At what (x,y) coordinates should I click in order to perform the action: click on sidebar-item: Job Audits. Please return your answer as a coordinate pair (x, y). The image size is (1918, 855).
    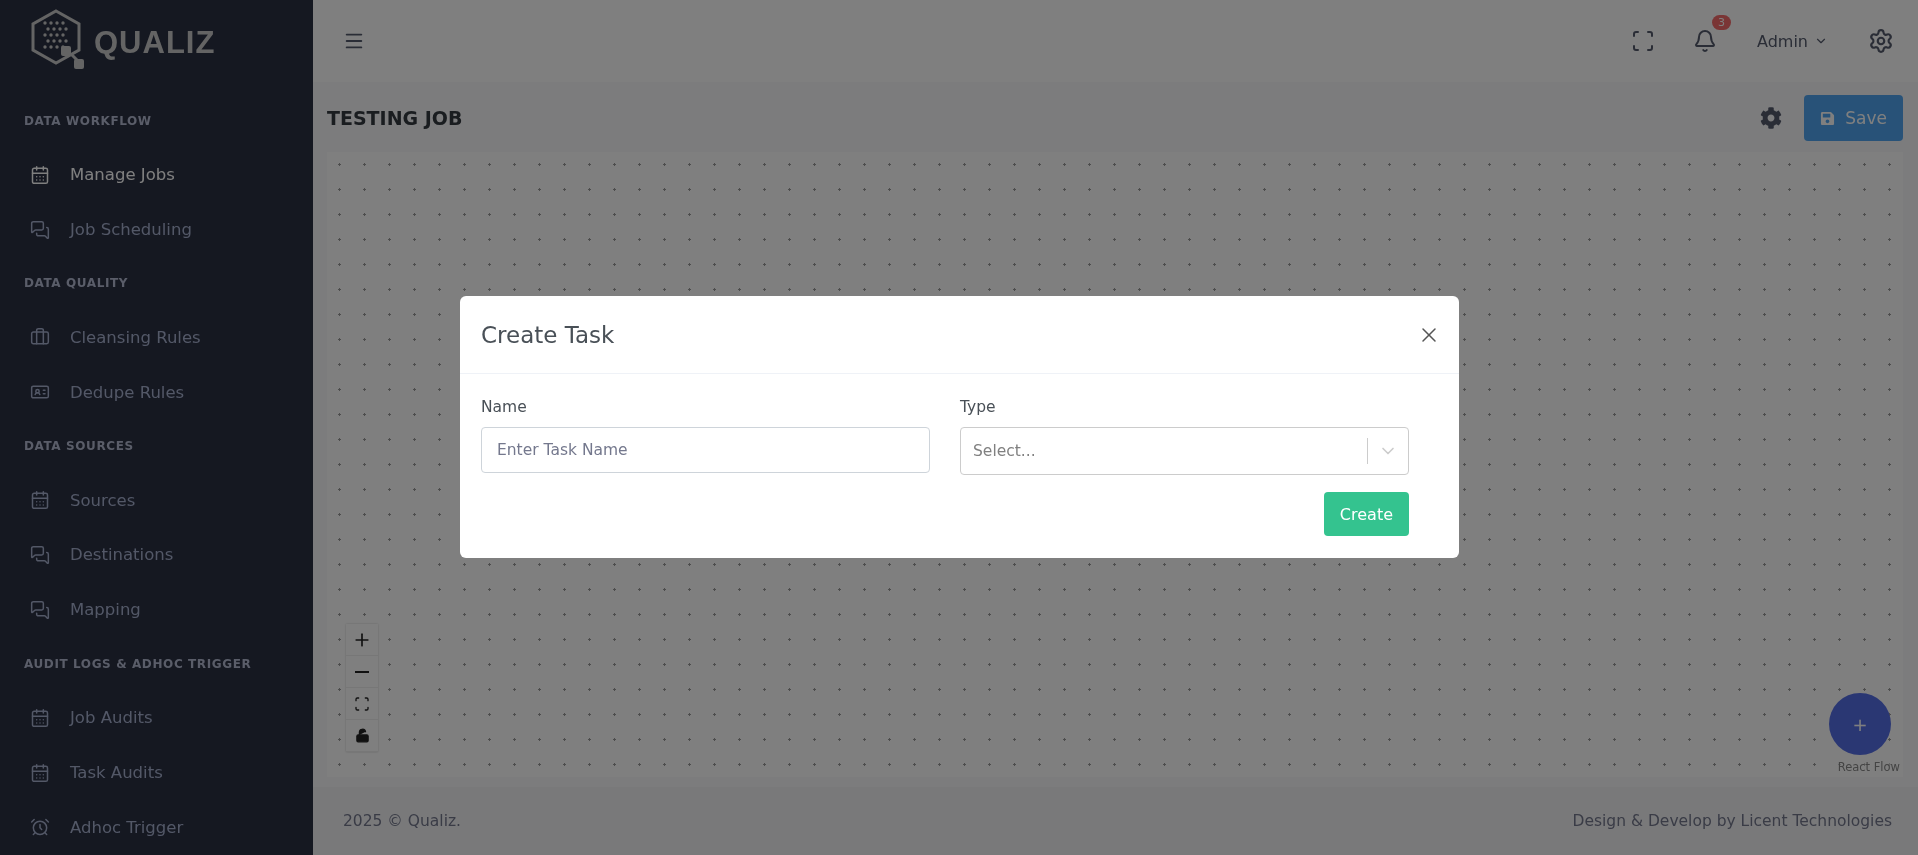
    Looking at the image, I should click on (156, 718).